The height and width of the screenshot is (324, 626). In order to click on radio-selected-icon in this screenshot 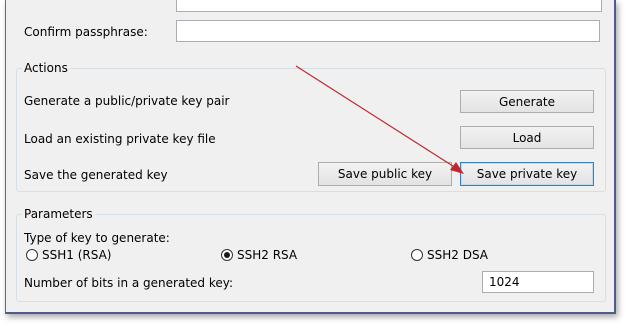, I will do `click(227, 255)`.